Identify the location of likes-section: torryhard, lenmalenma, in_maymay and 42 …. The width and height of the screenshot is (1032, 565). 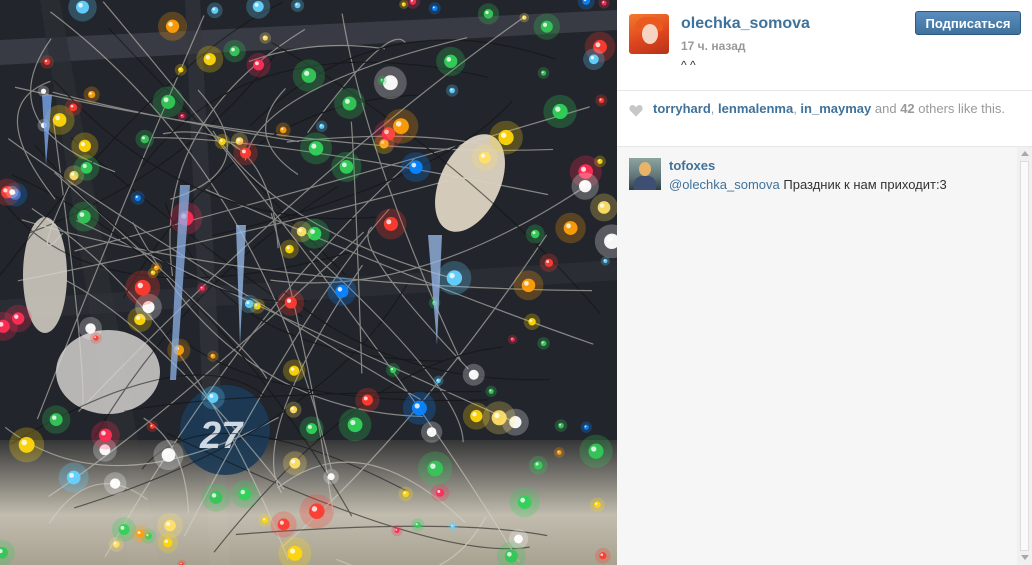
(824, 119).